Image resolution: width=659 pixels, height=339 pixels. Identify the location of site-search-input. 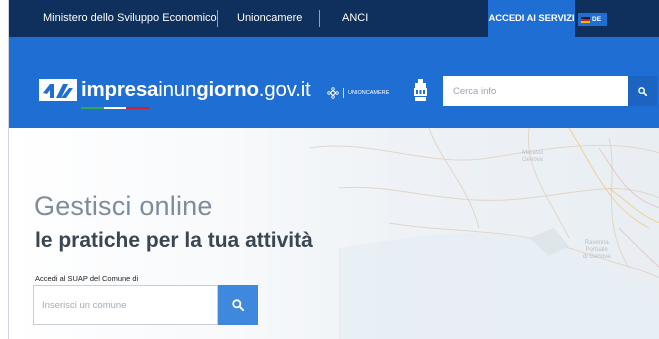
(535, 91).